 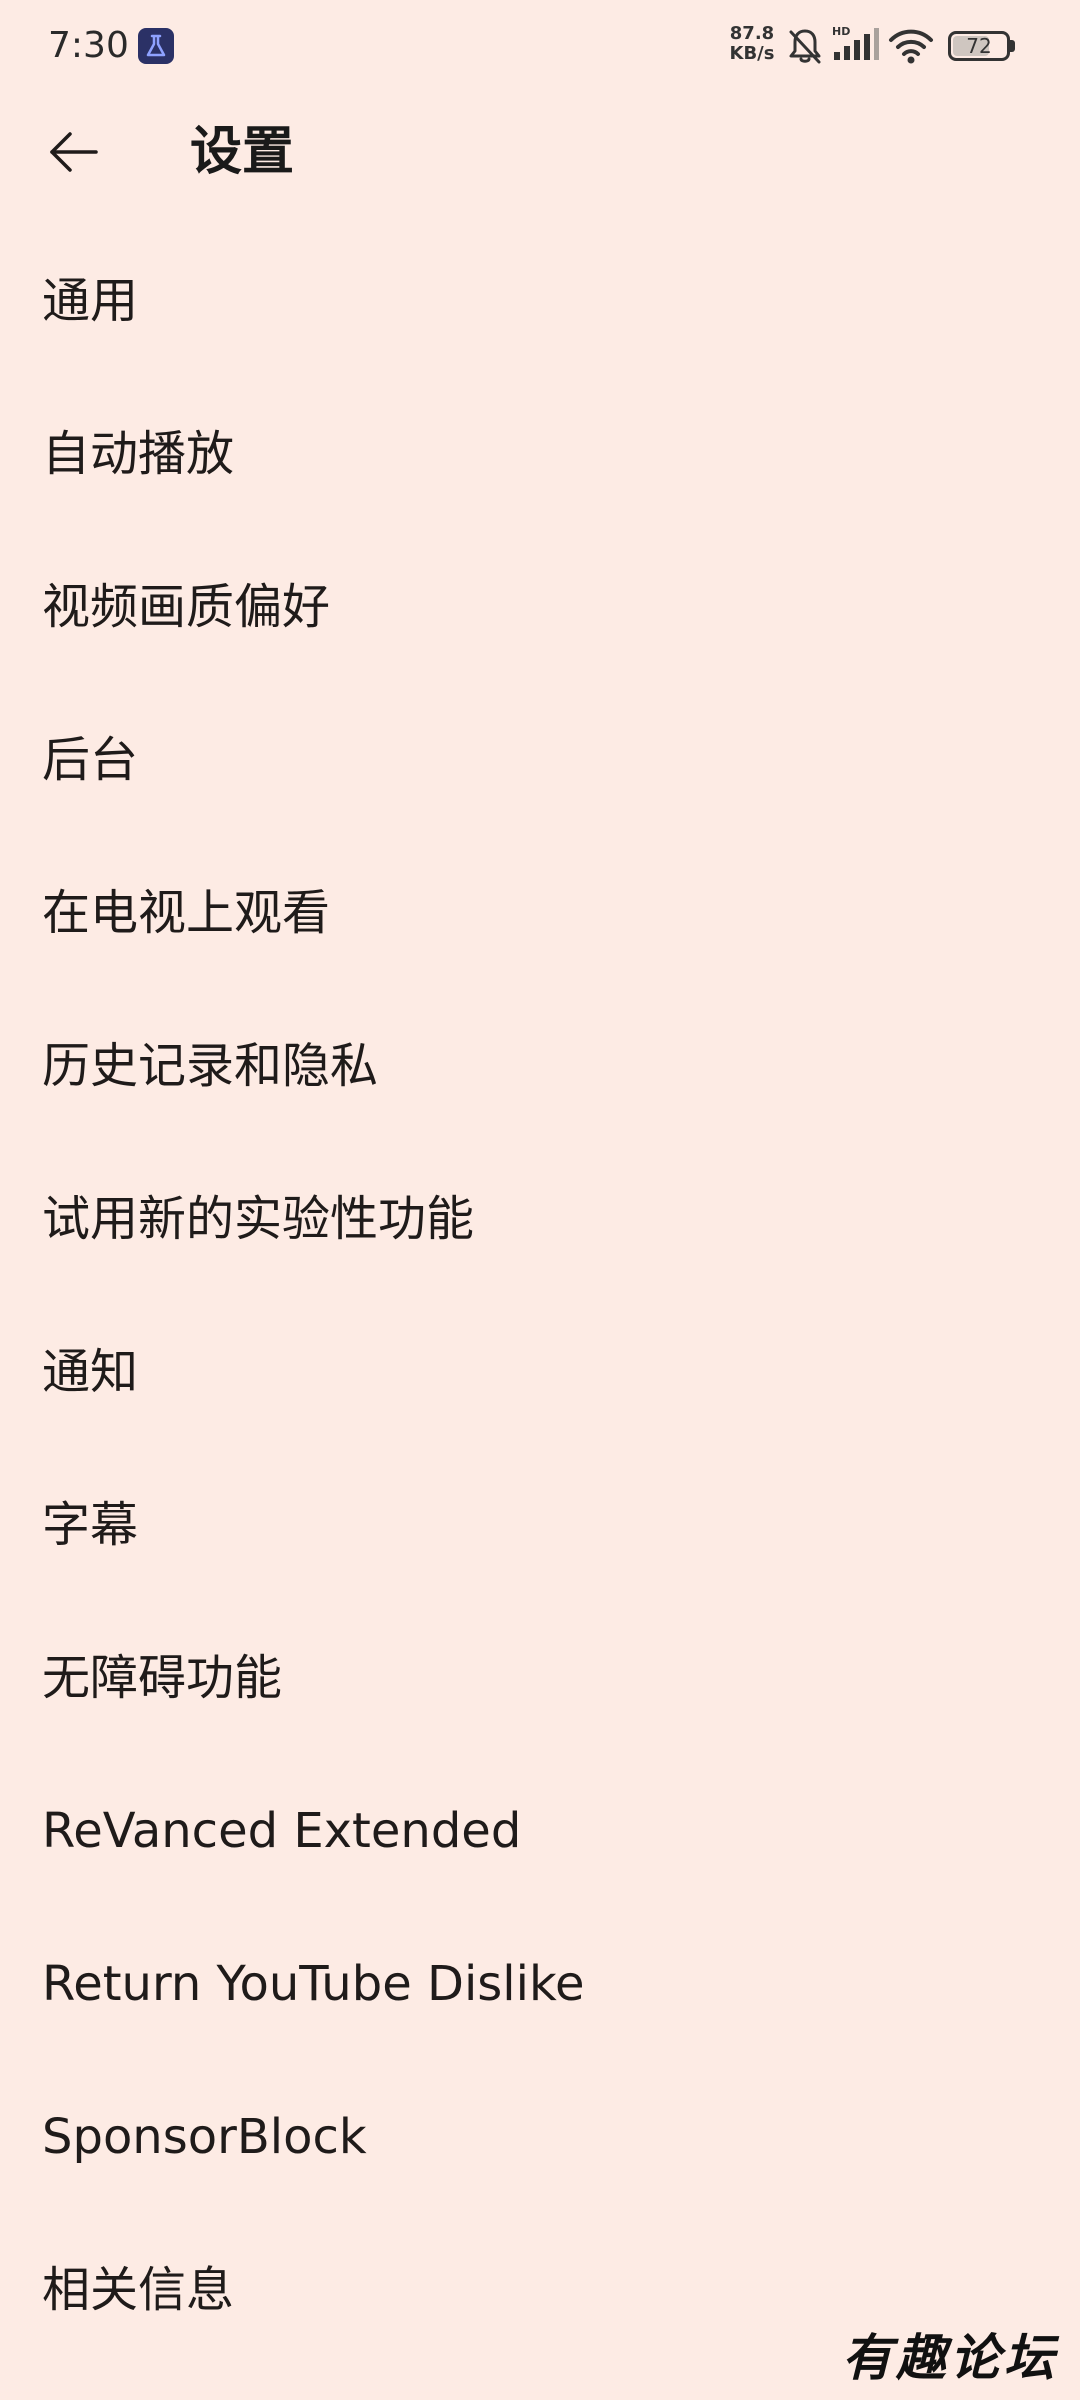 I want to click on settings-item-watch-on-tv: 在电视上观看, so click(x=540, y=912).